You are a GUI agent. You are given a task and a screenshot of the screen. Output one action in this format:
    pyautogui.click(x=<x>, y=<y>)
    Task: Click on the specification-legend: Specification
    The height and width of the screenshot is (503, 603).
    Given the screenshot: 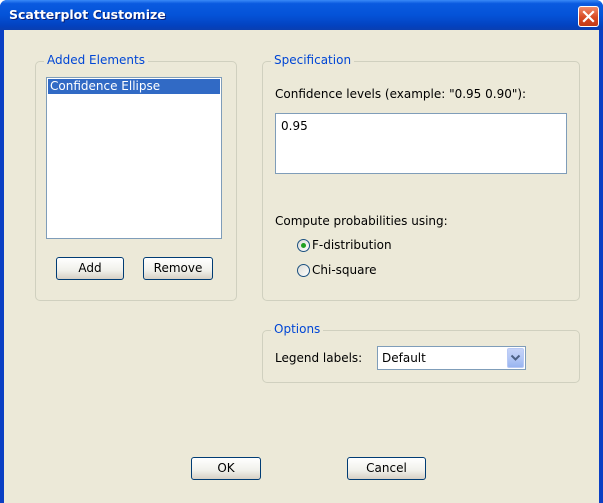 What is the action you would take?
    pyautogui.click(x=313, y=60)
    